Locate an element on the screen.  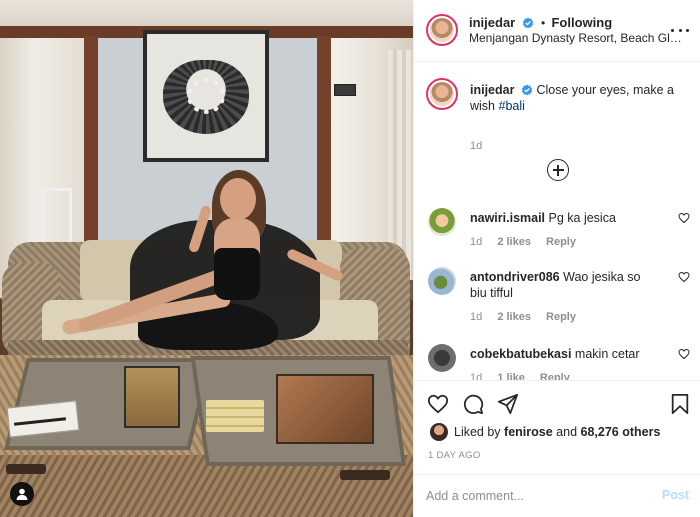
author-line: inijedar • Following is located at coordinates (540, 22).